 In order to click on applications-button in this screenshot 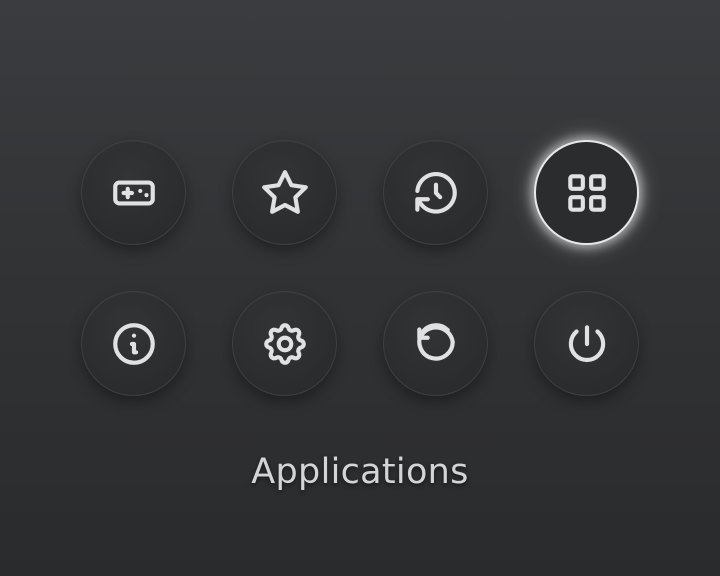, I will do `click(586, 192)`.